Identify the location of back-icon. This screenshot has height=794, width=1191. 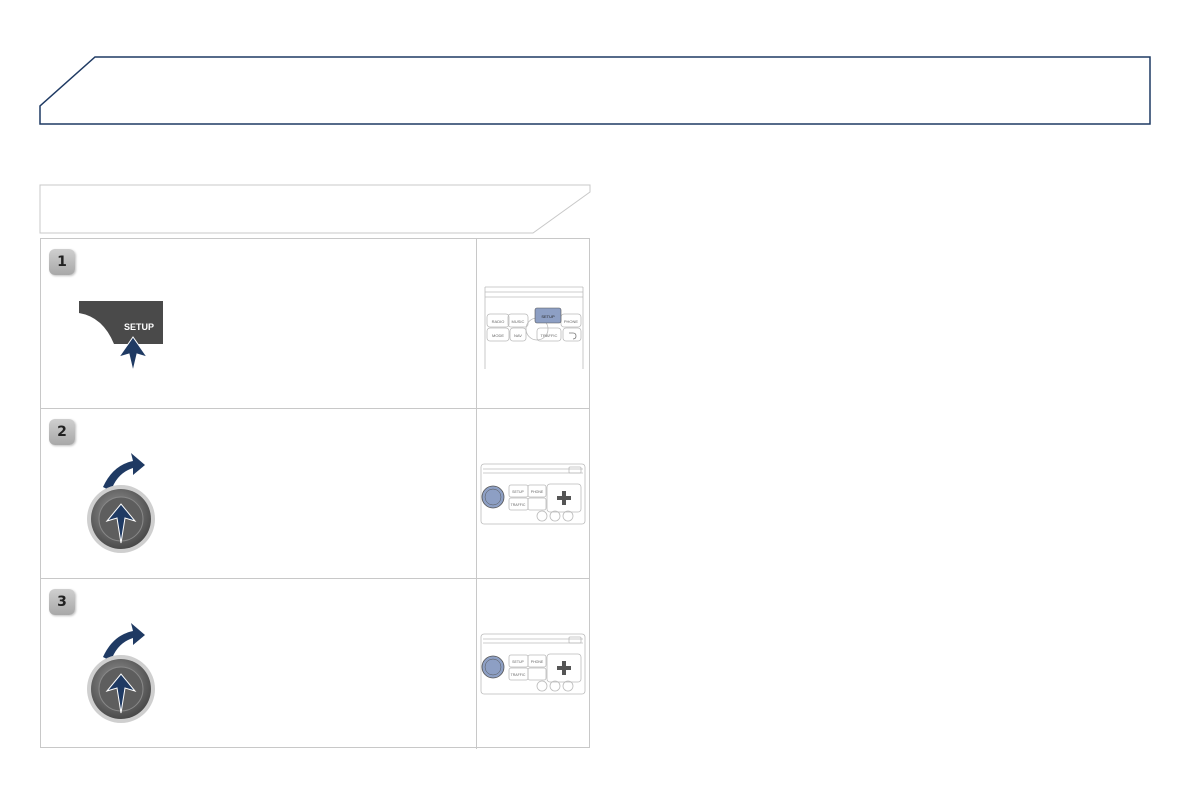
(573, 336).